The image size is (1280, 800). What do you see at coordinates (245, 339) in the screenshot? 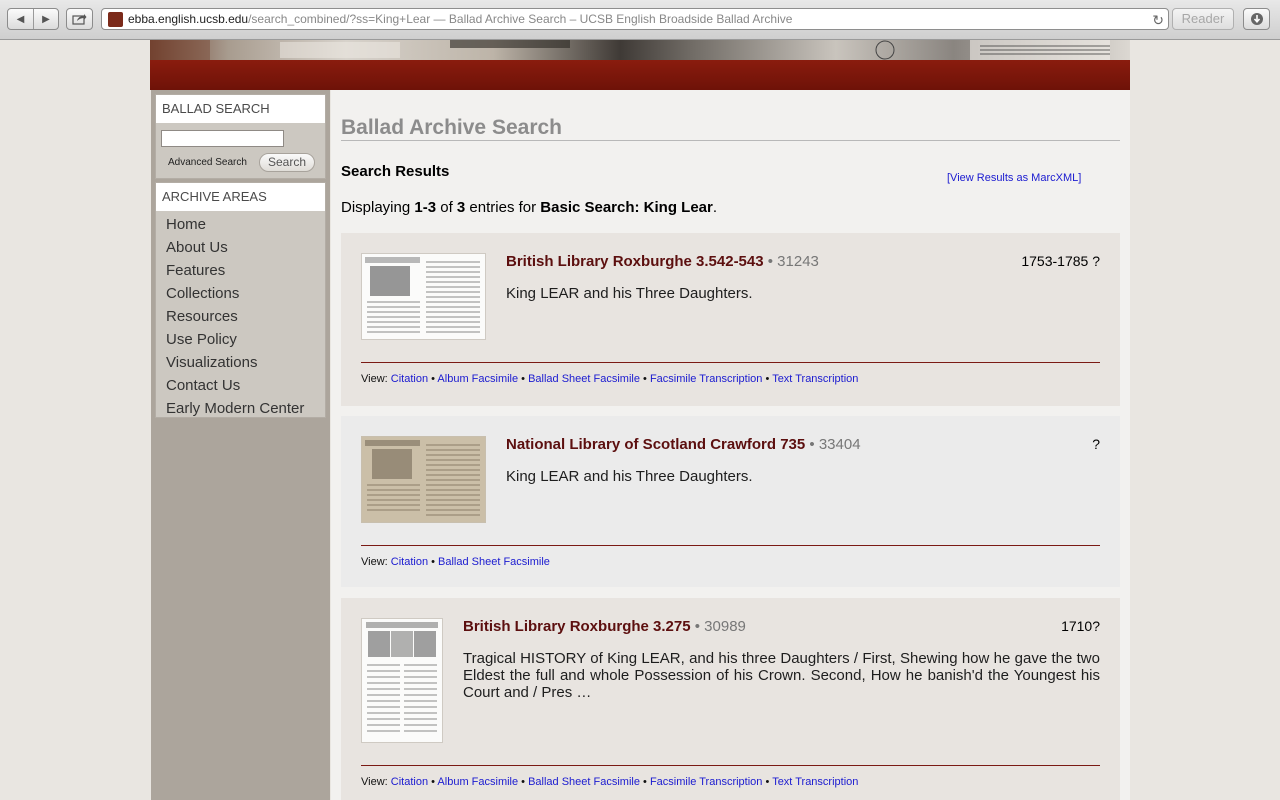
I see `nav-item-use-policy: Use Policy` at bounding box center [245, 339].